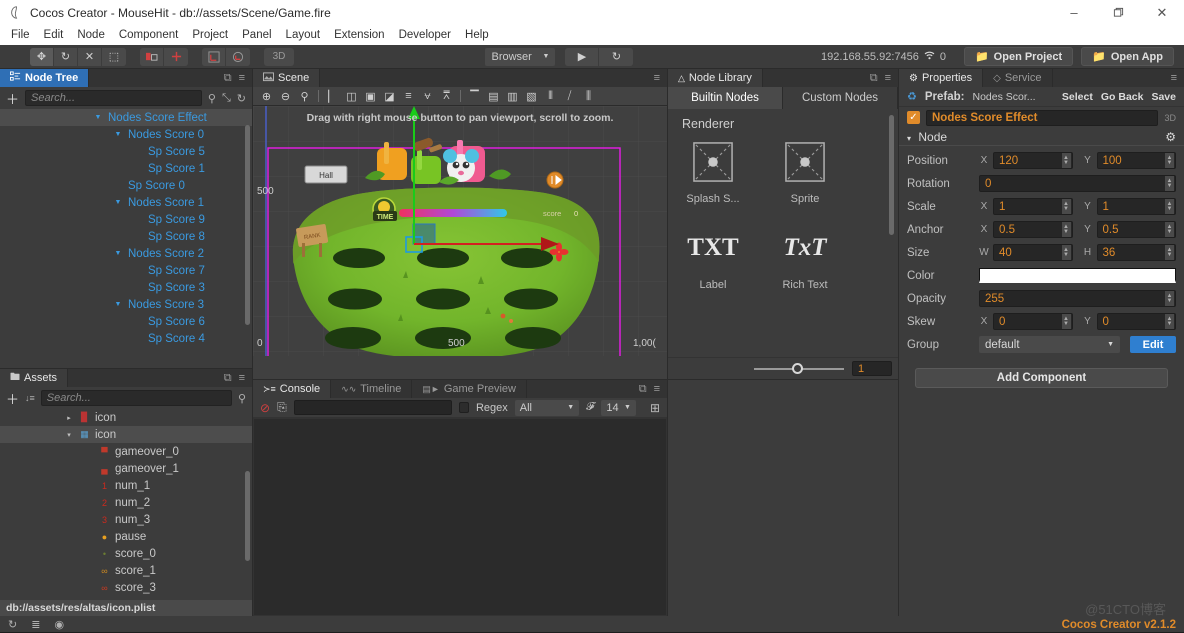 The height and width of the screenshot is (633, 1184). I want to click on zoom-value-input: 1, so click(872, 368).